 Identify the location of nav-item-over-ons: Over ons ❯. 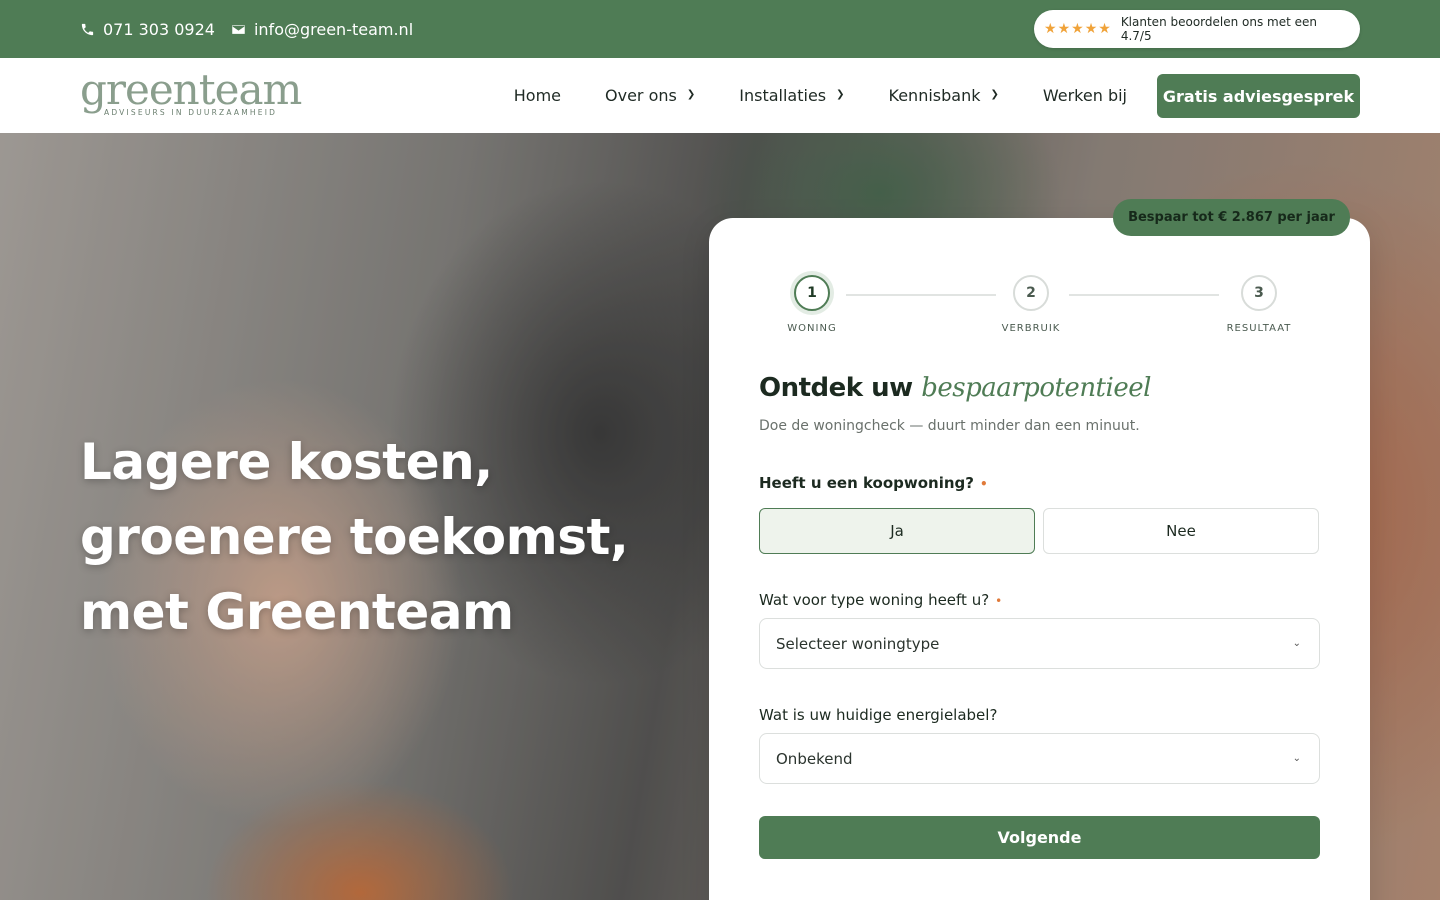
(650, 95).